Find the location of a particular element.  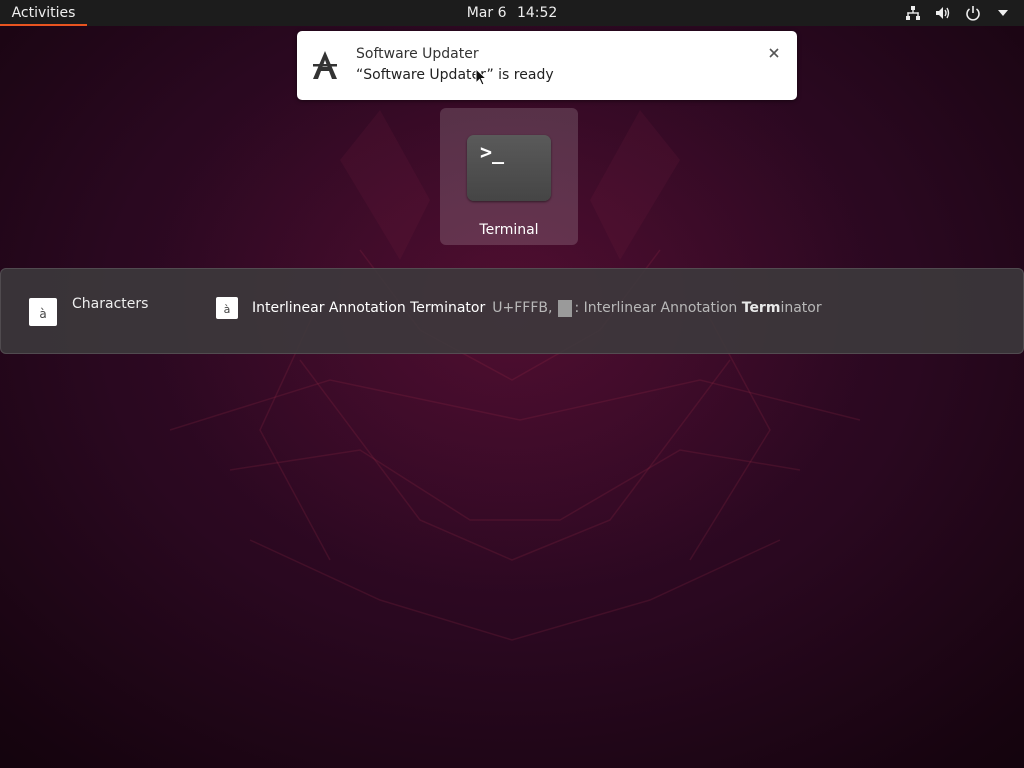

chevron-down-icon is located at coordinates (1003, 13).